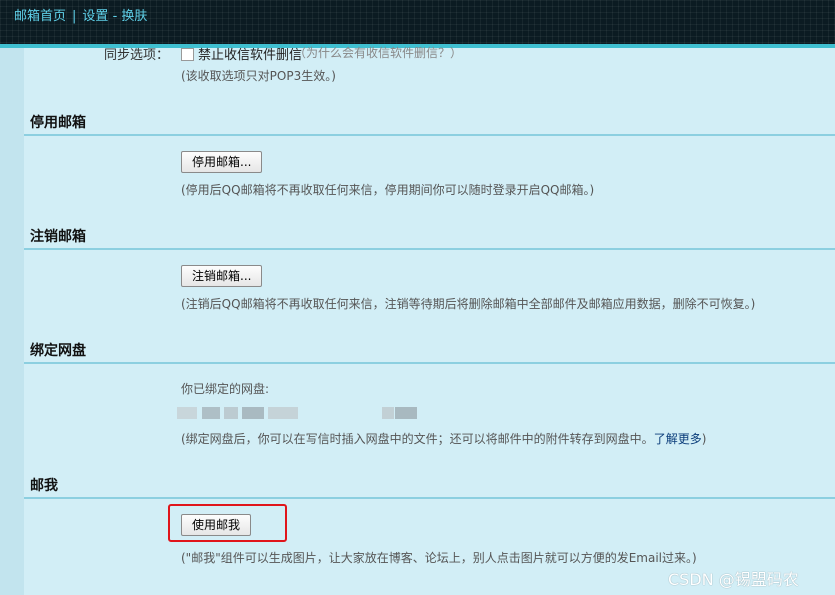 The height and width of the screenshot is (595, 835). I want to click on bind-netdisk-title: 绑定网盘, so click(58, 351).